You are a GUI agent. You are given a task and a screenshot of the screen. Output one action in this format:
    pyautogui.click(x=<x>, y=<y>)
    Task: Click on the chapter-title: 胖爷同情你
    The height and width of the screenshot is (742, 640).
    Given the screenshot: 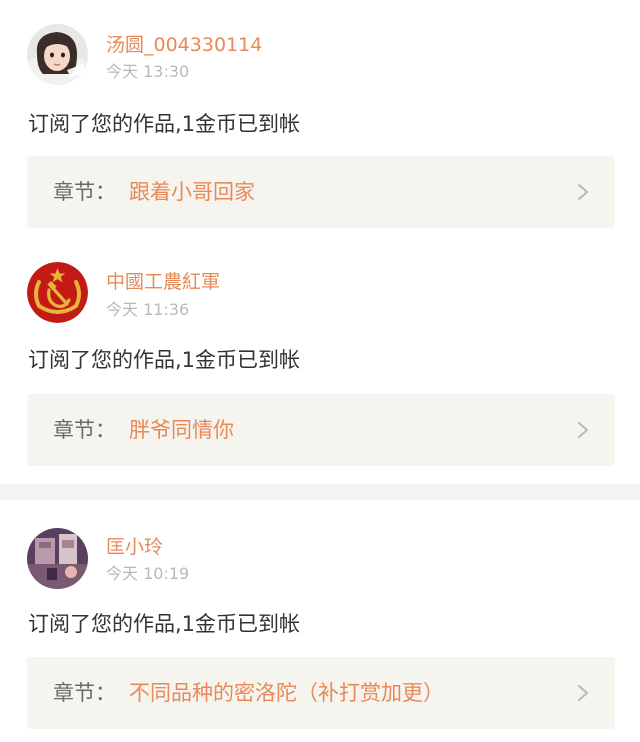 What is the action you would take?
    pyautogui.click(x=181, y=430)
    